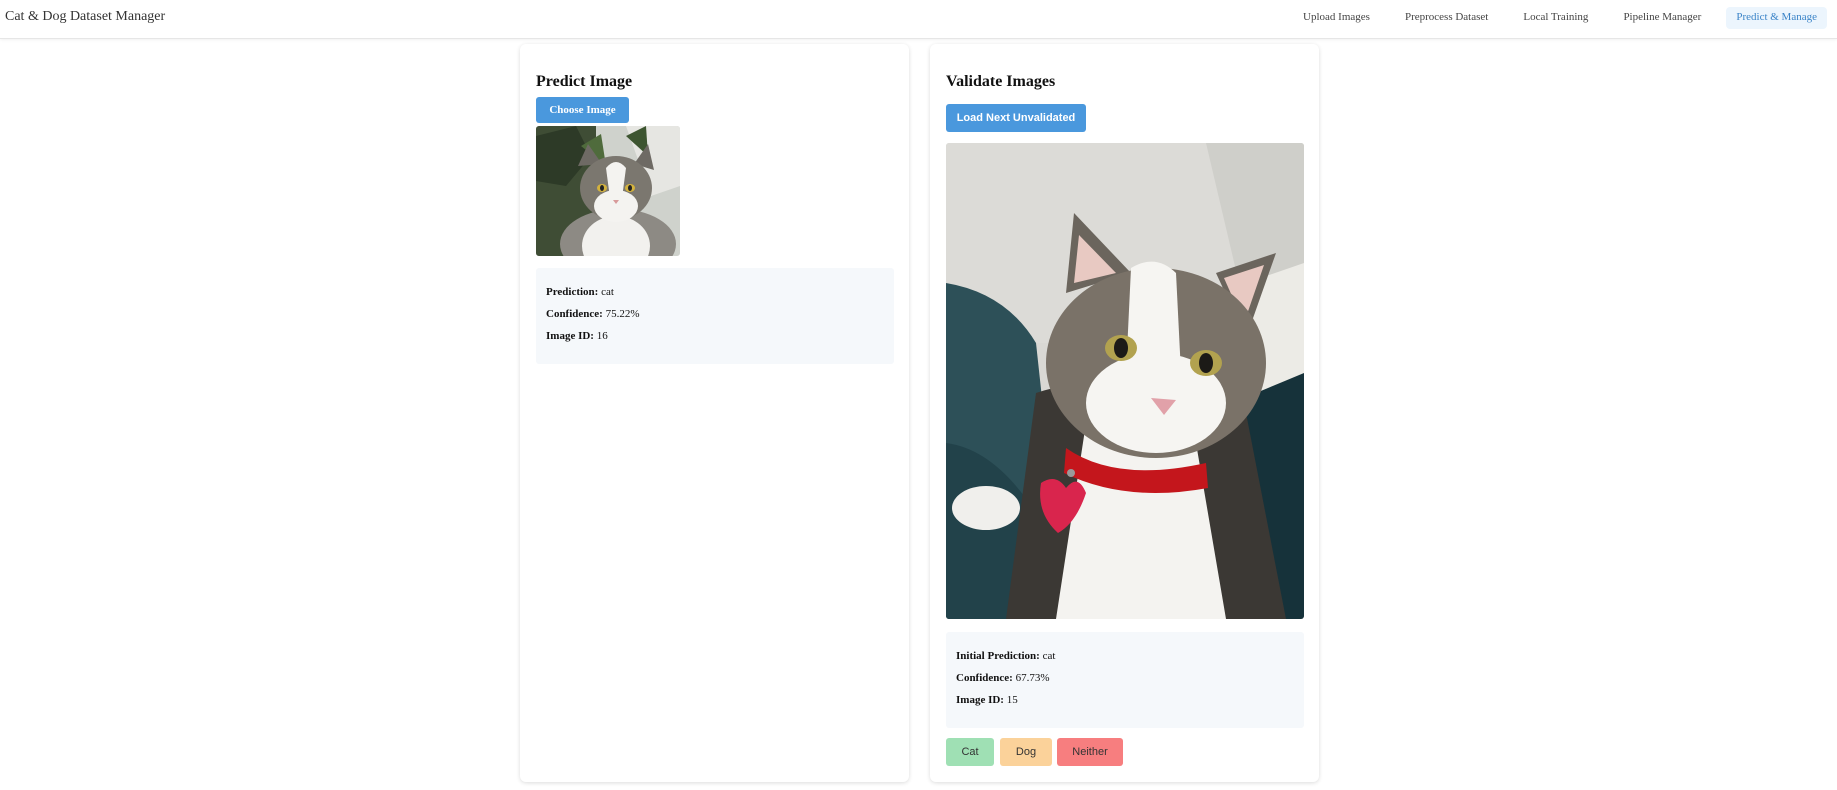  Describe the element at coordinates (970, 752) in the screenshot. I see `label-cat-button: Cat` at that location.